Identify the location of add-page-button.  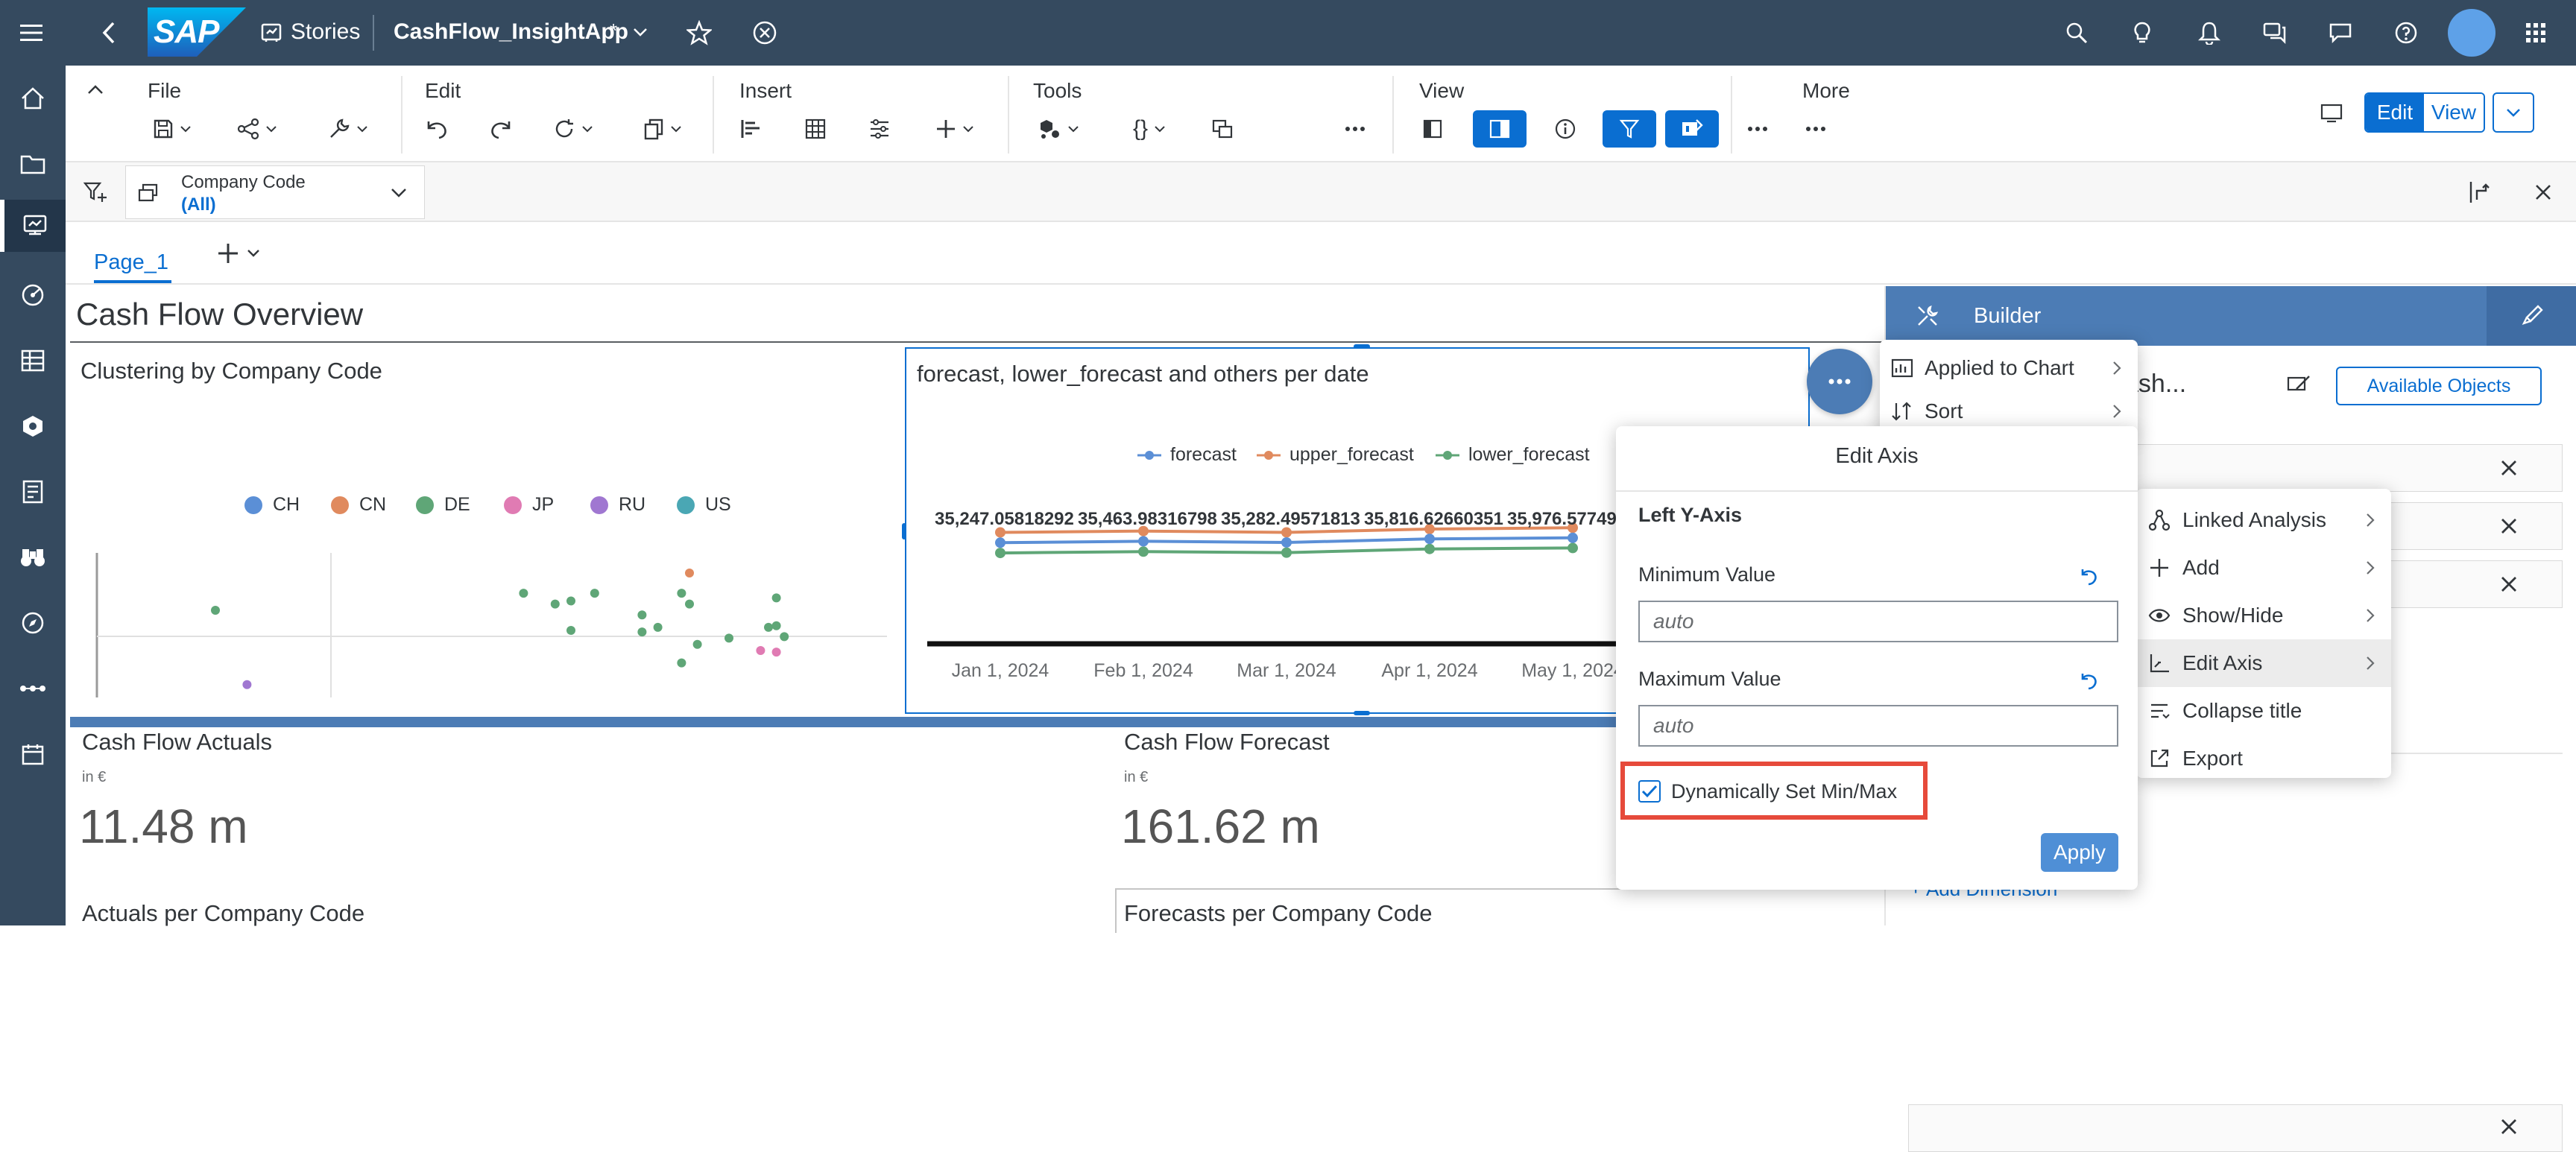
(238, 253).